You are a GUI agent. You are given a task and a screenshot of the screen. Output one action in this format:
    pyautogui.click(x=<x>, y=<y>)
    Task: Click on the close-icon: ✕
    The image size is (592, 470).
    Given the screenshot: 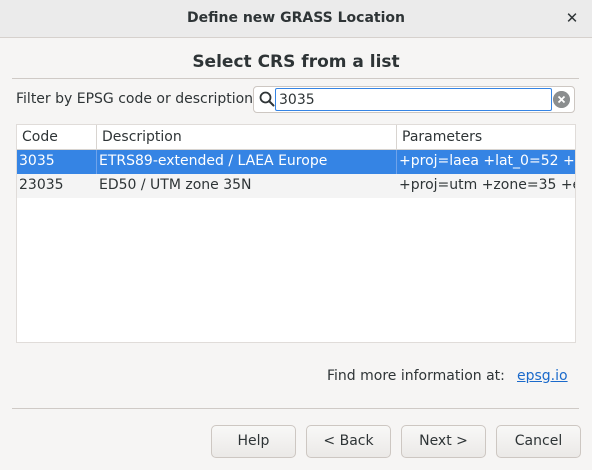 What is the action you would take?
    pyautogui.click(x=572, y=18)
    